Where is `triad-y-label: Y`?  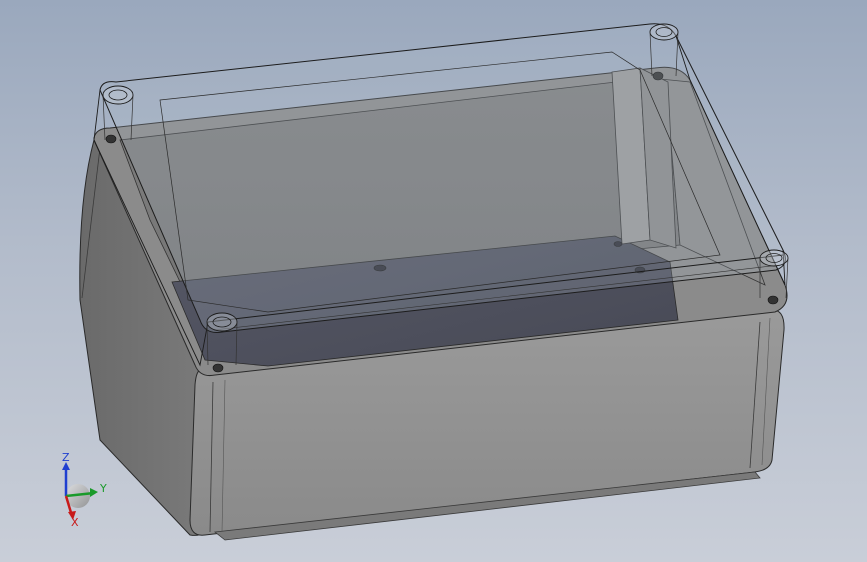
triad-y-label: Y is located at coordinates (103, 488).